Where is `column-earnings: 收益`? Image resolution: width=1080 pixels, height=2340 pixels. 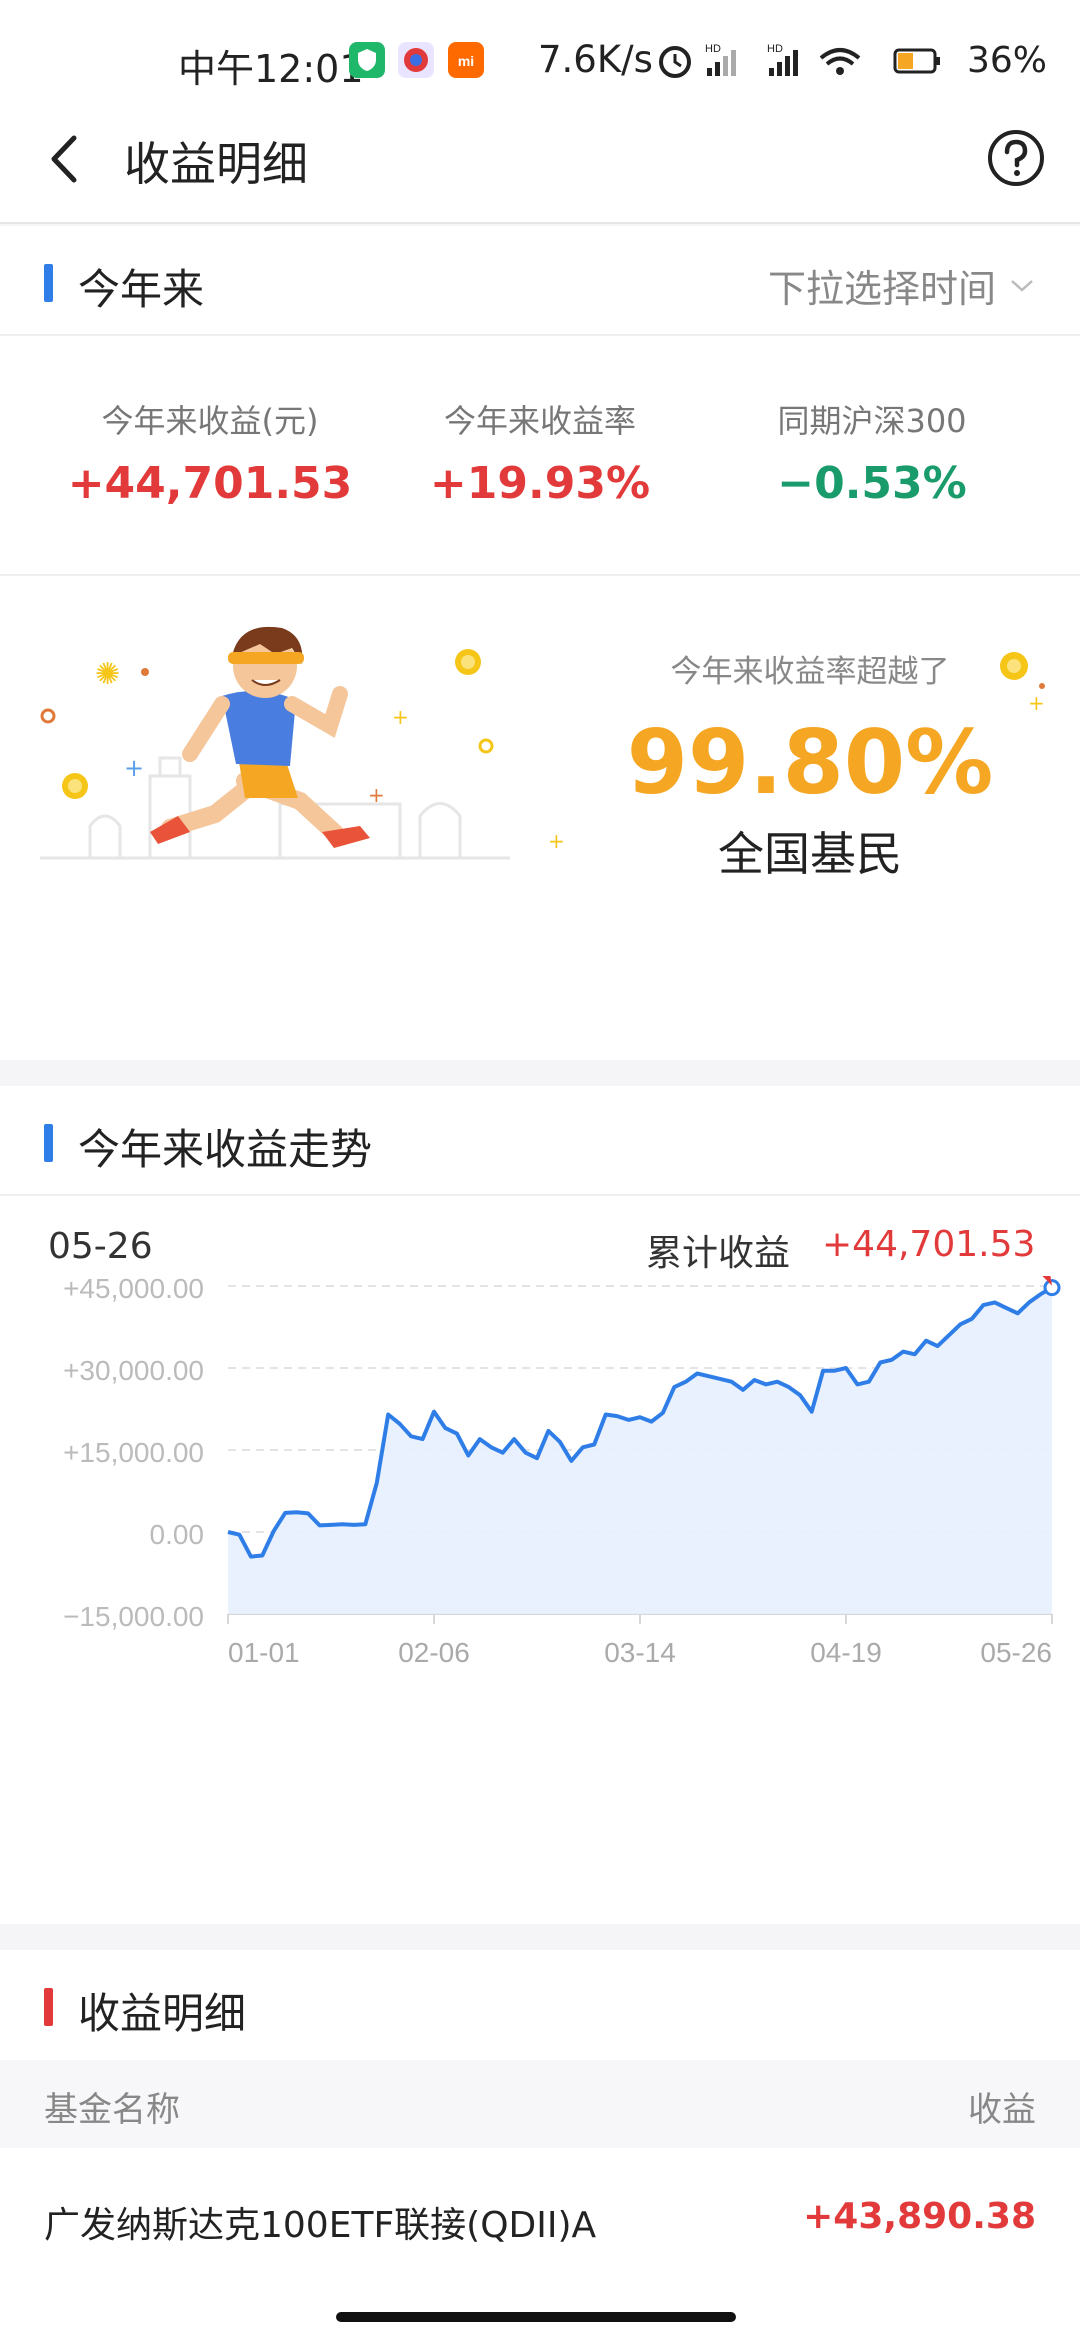
column-earnings: 收益 is located at coordinates (1002, 2110).